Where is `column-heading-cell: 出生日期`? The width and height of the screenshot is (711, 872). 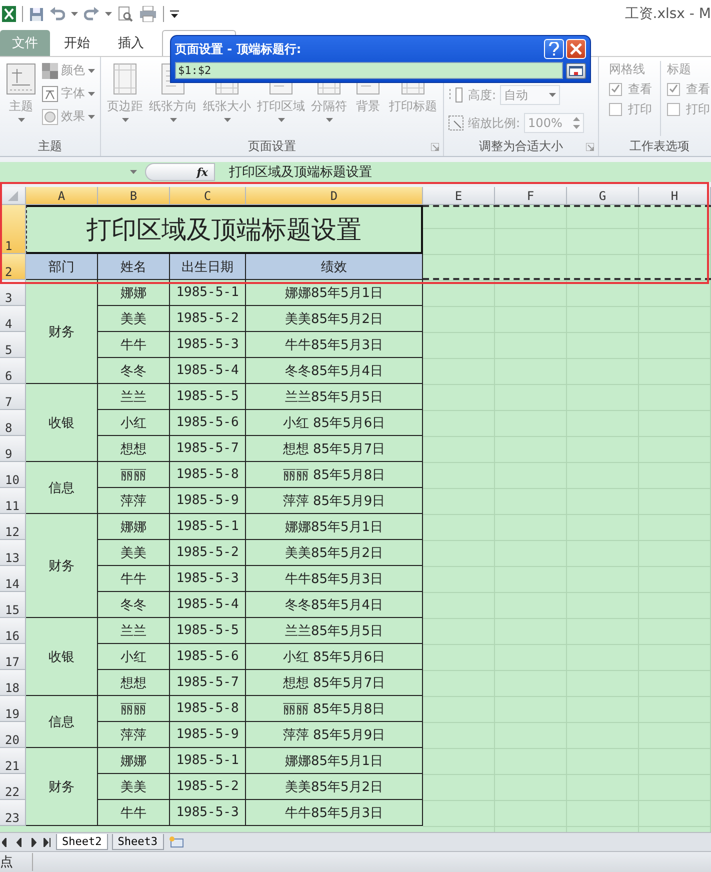
column-heading-cell: 出生日期 is located at coordinates (208, 267).